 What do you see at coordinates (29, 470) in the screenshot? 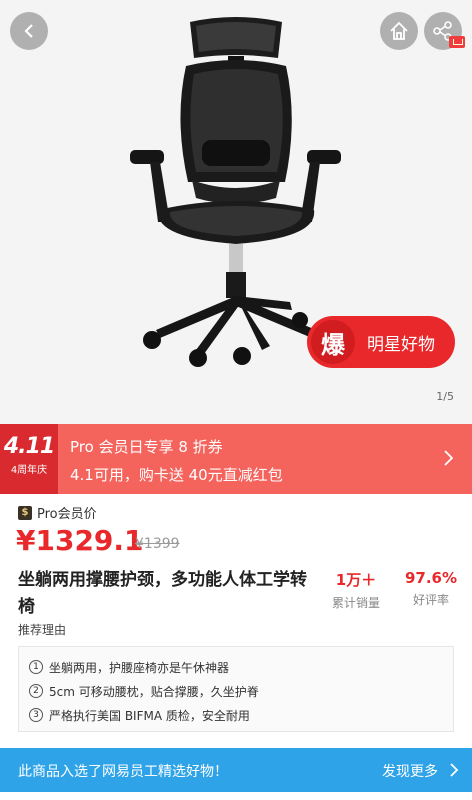
I see `logo-small-text: 4周年庆` at bounding box center [29, 470].